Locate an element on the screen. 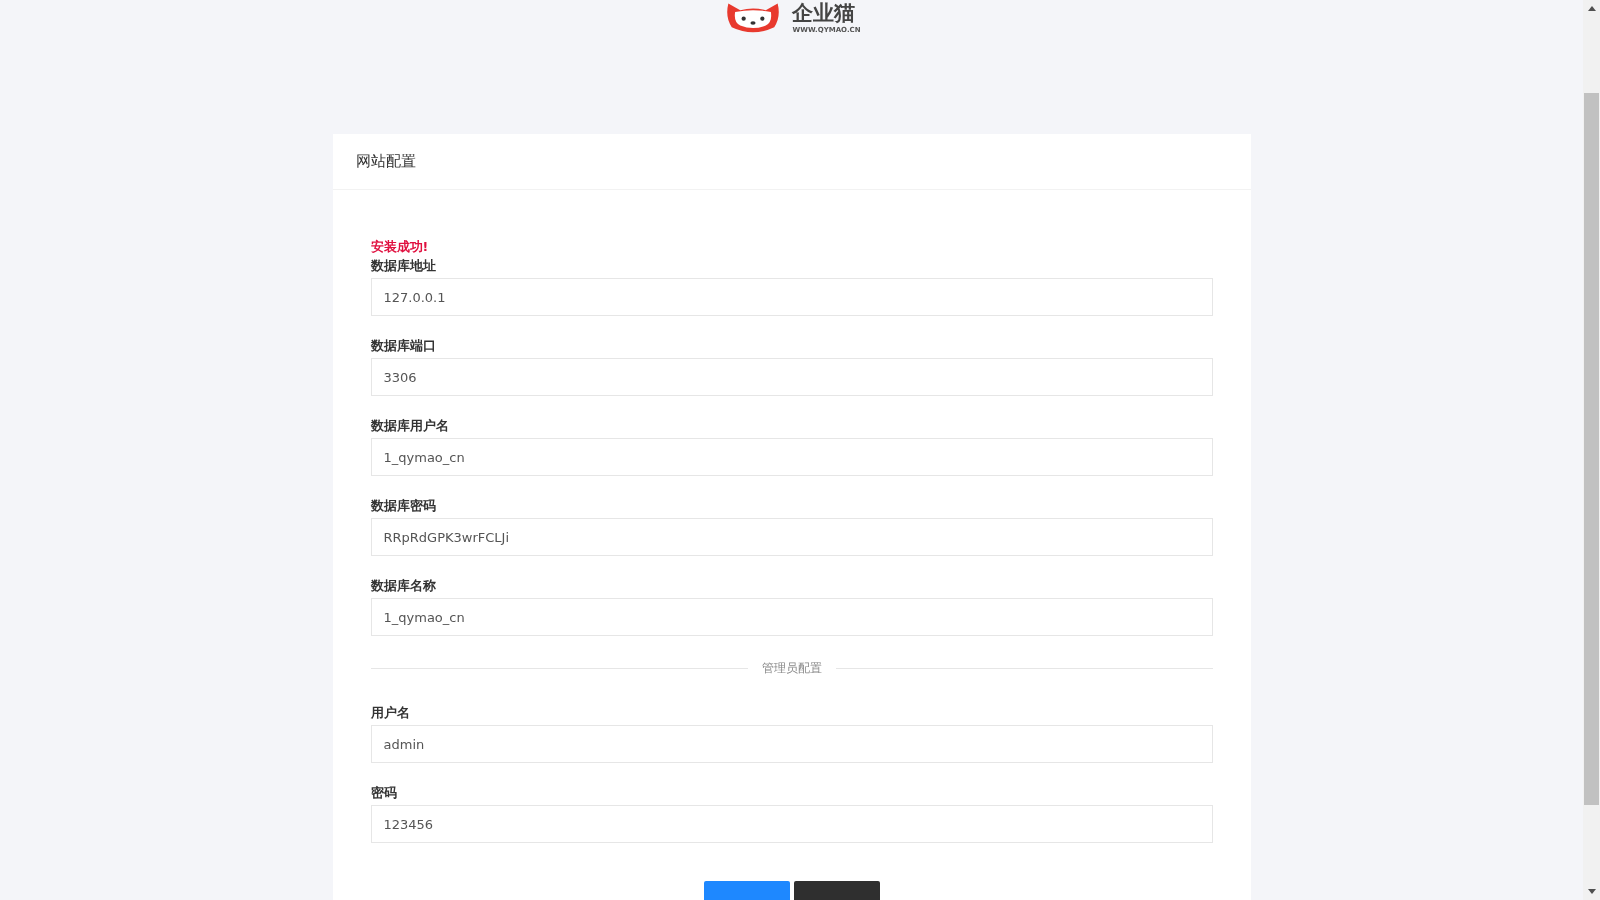 The image size is (1600, 900). field-label: 密码 is located at coordinates (384, 793).